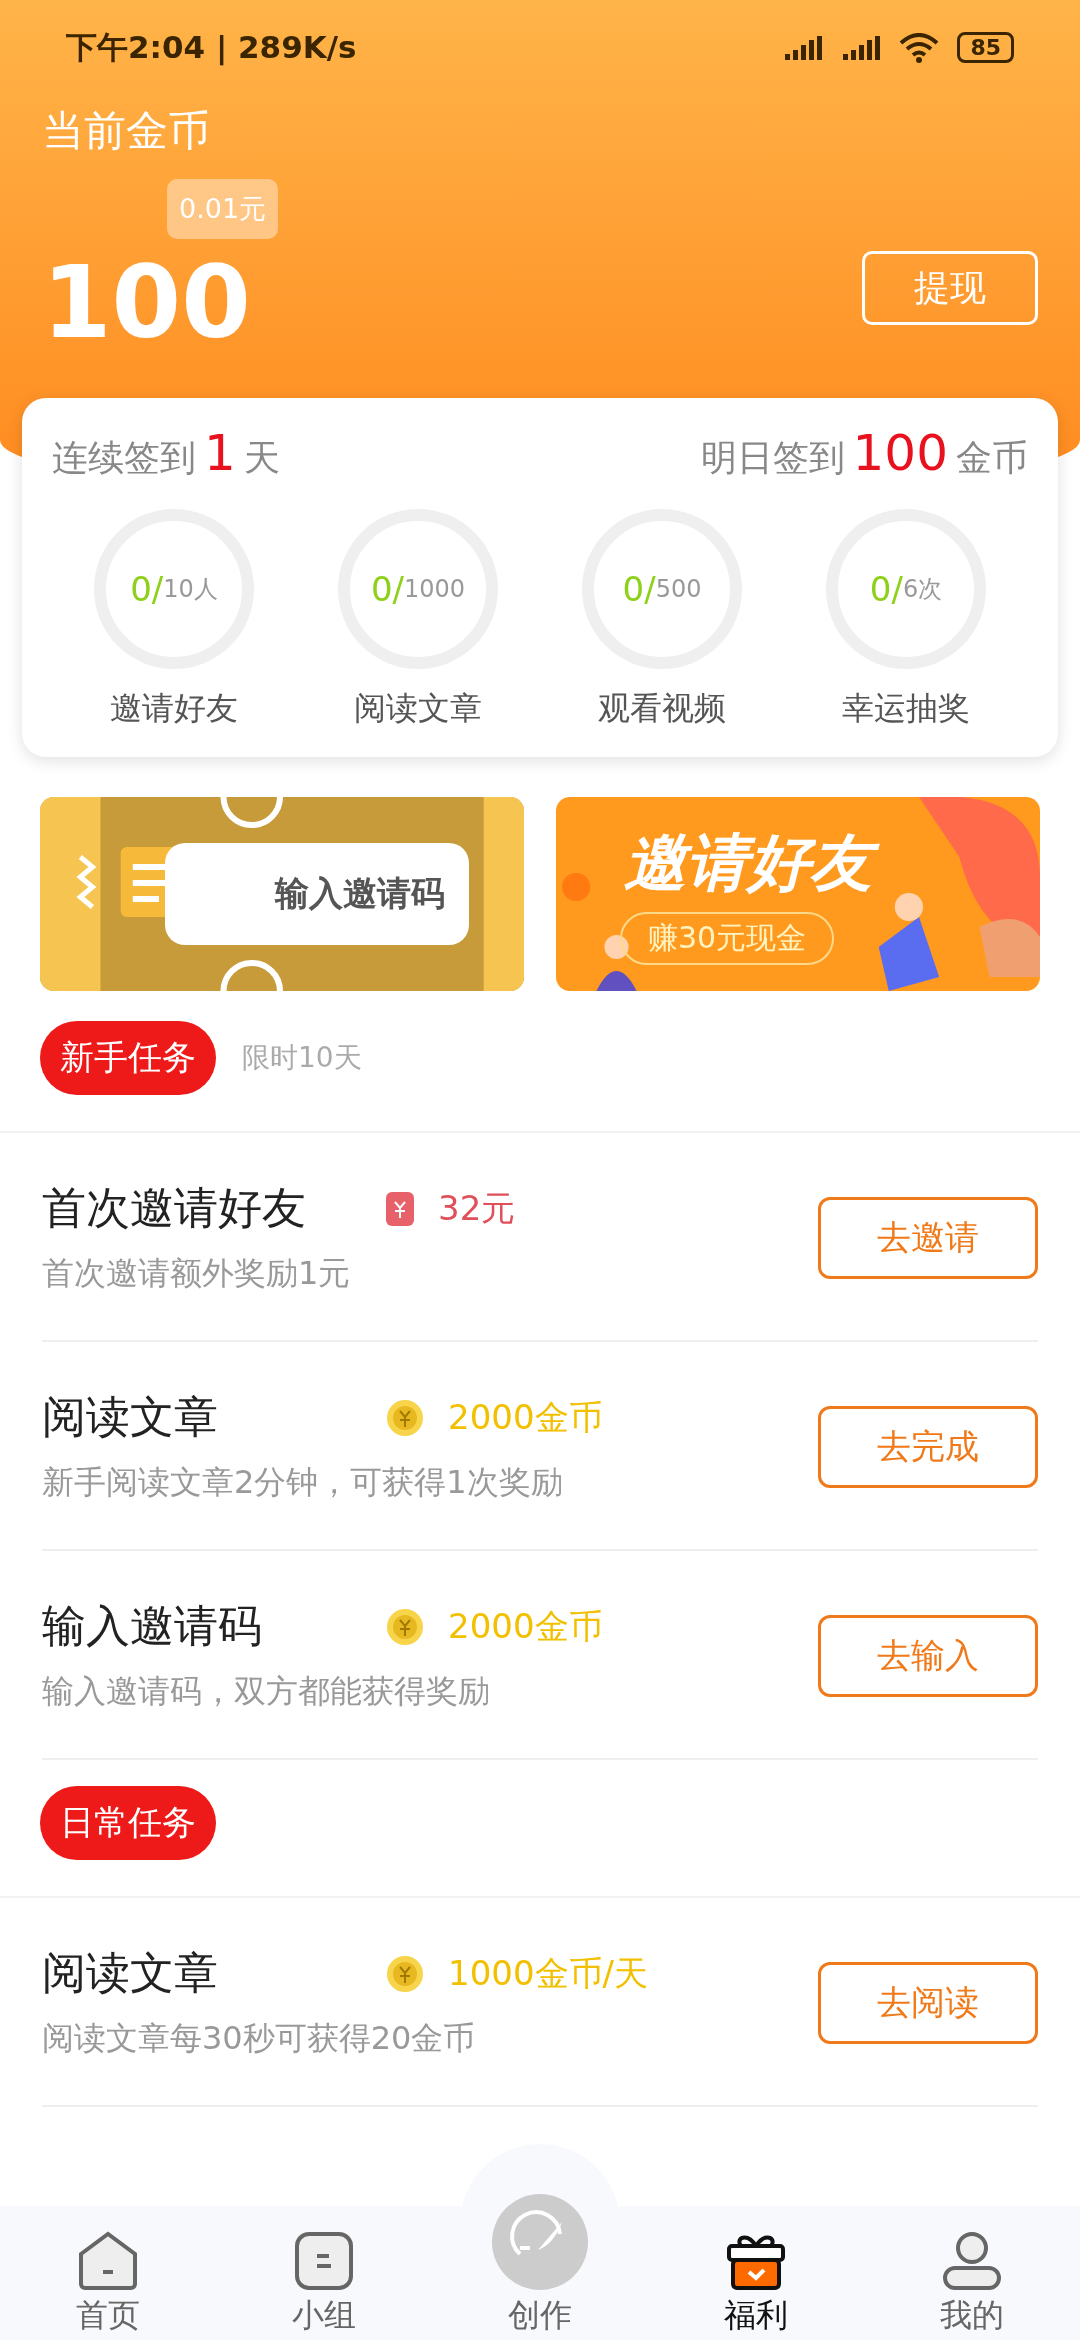 The height and width of the screenshot is (2340, 1080). What do you see at coordinates (919, 47) in the screenshot?
I see `wifi-icon` at bounding box center [919, 47].